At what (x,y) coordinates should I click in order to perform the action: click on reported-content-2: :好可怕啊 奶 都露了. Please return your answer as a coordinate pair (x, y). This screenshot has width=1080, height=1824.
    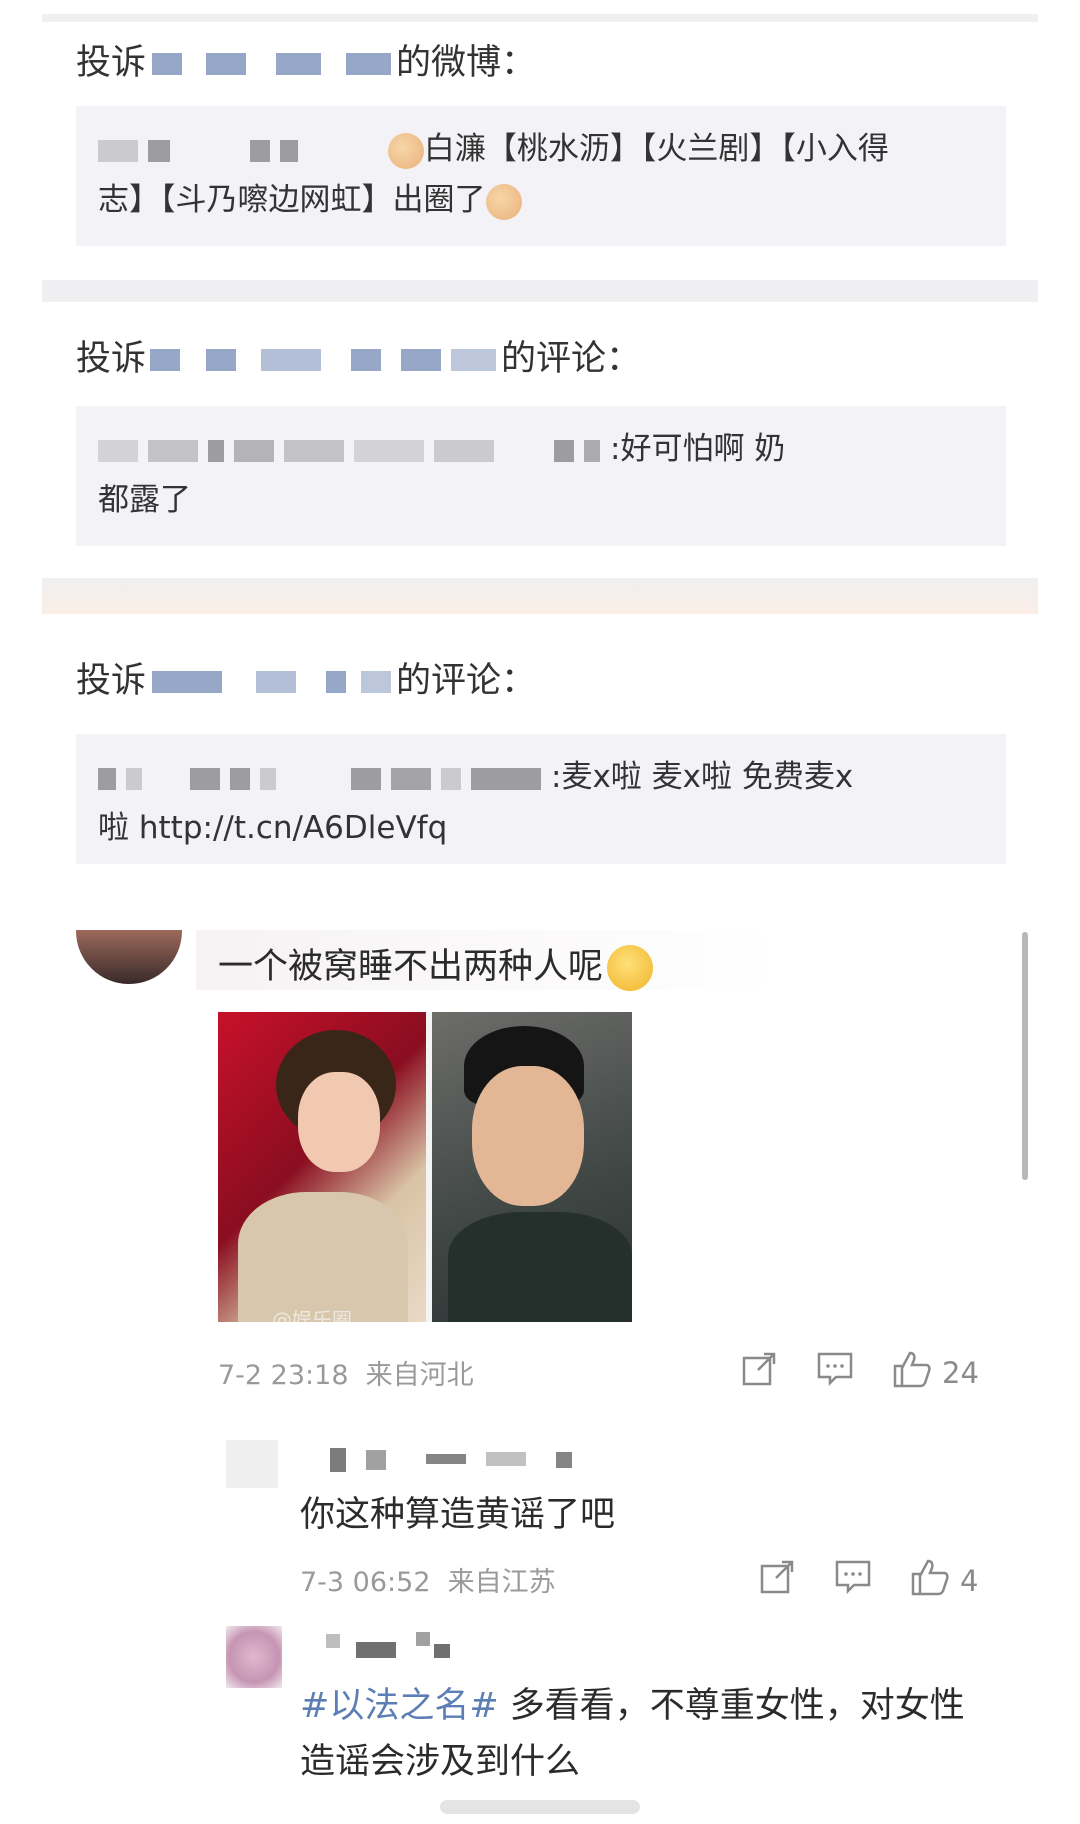
    Looking at the image, I should click on (541, 476).